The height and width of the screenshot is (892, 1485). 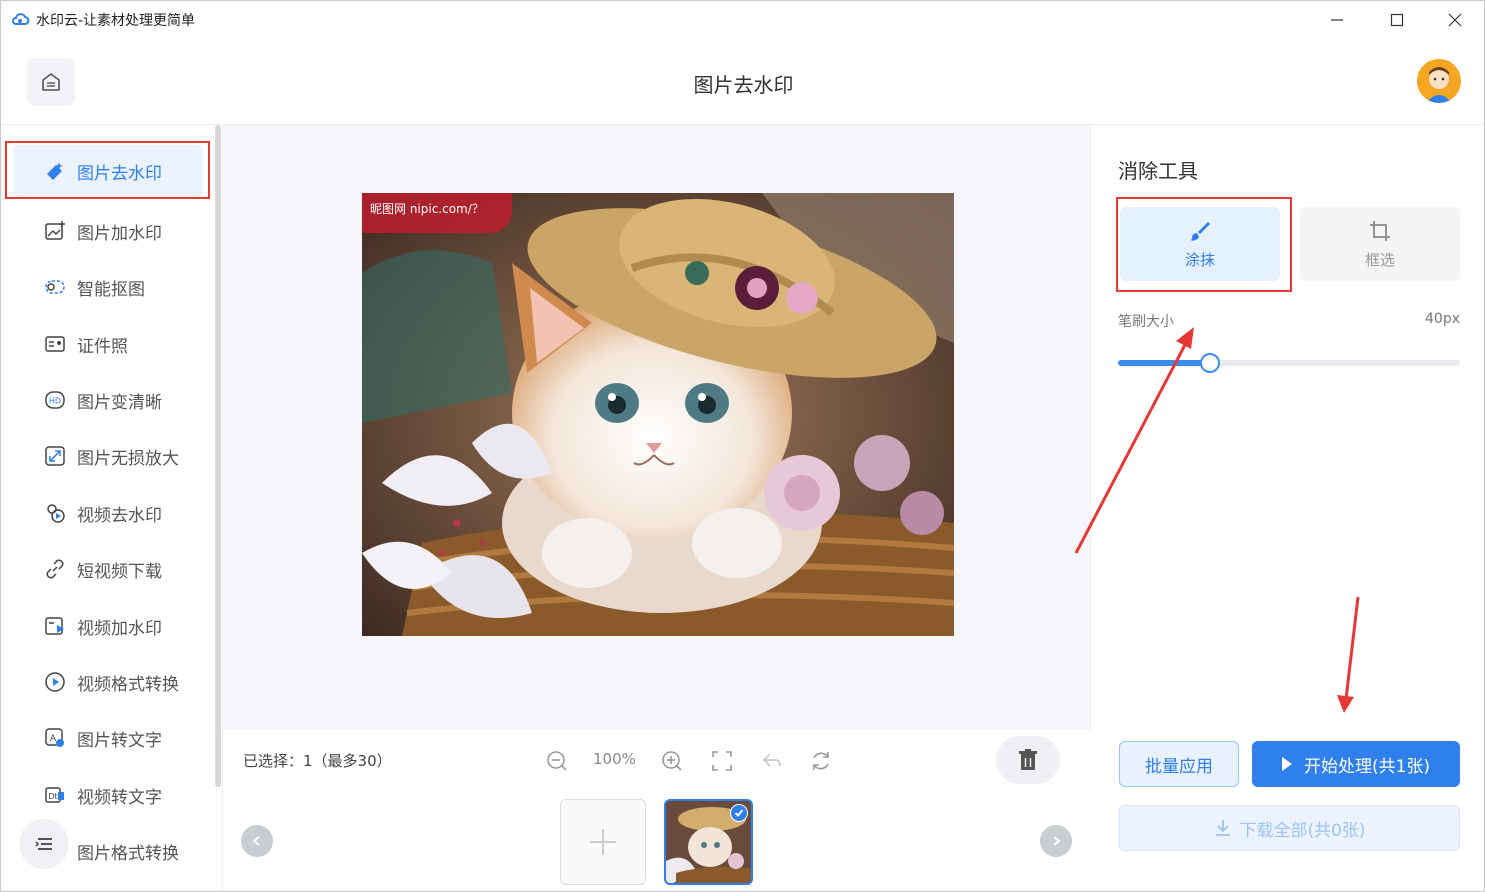 What do you see at coordinates (1146, 322) in the screenshot?
I see `brush-size-label: 笔刷大小` at bounding box center [1146, 322].